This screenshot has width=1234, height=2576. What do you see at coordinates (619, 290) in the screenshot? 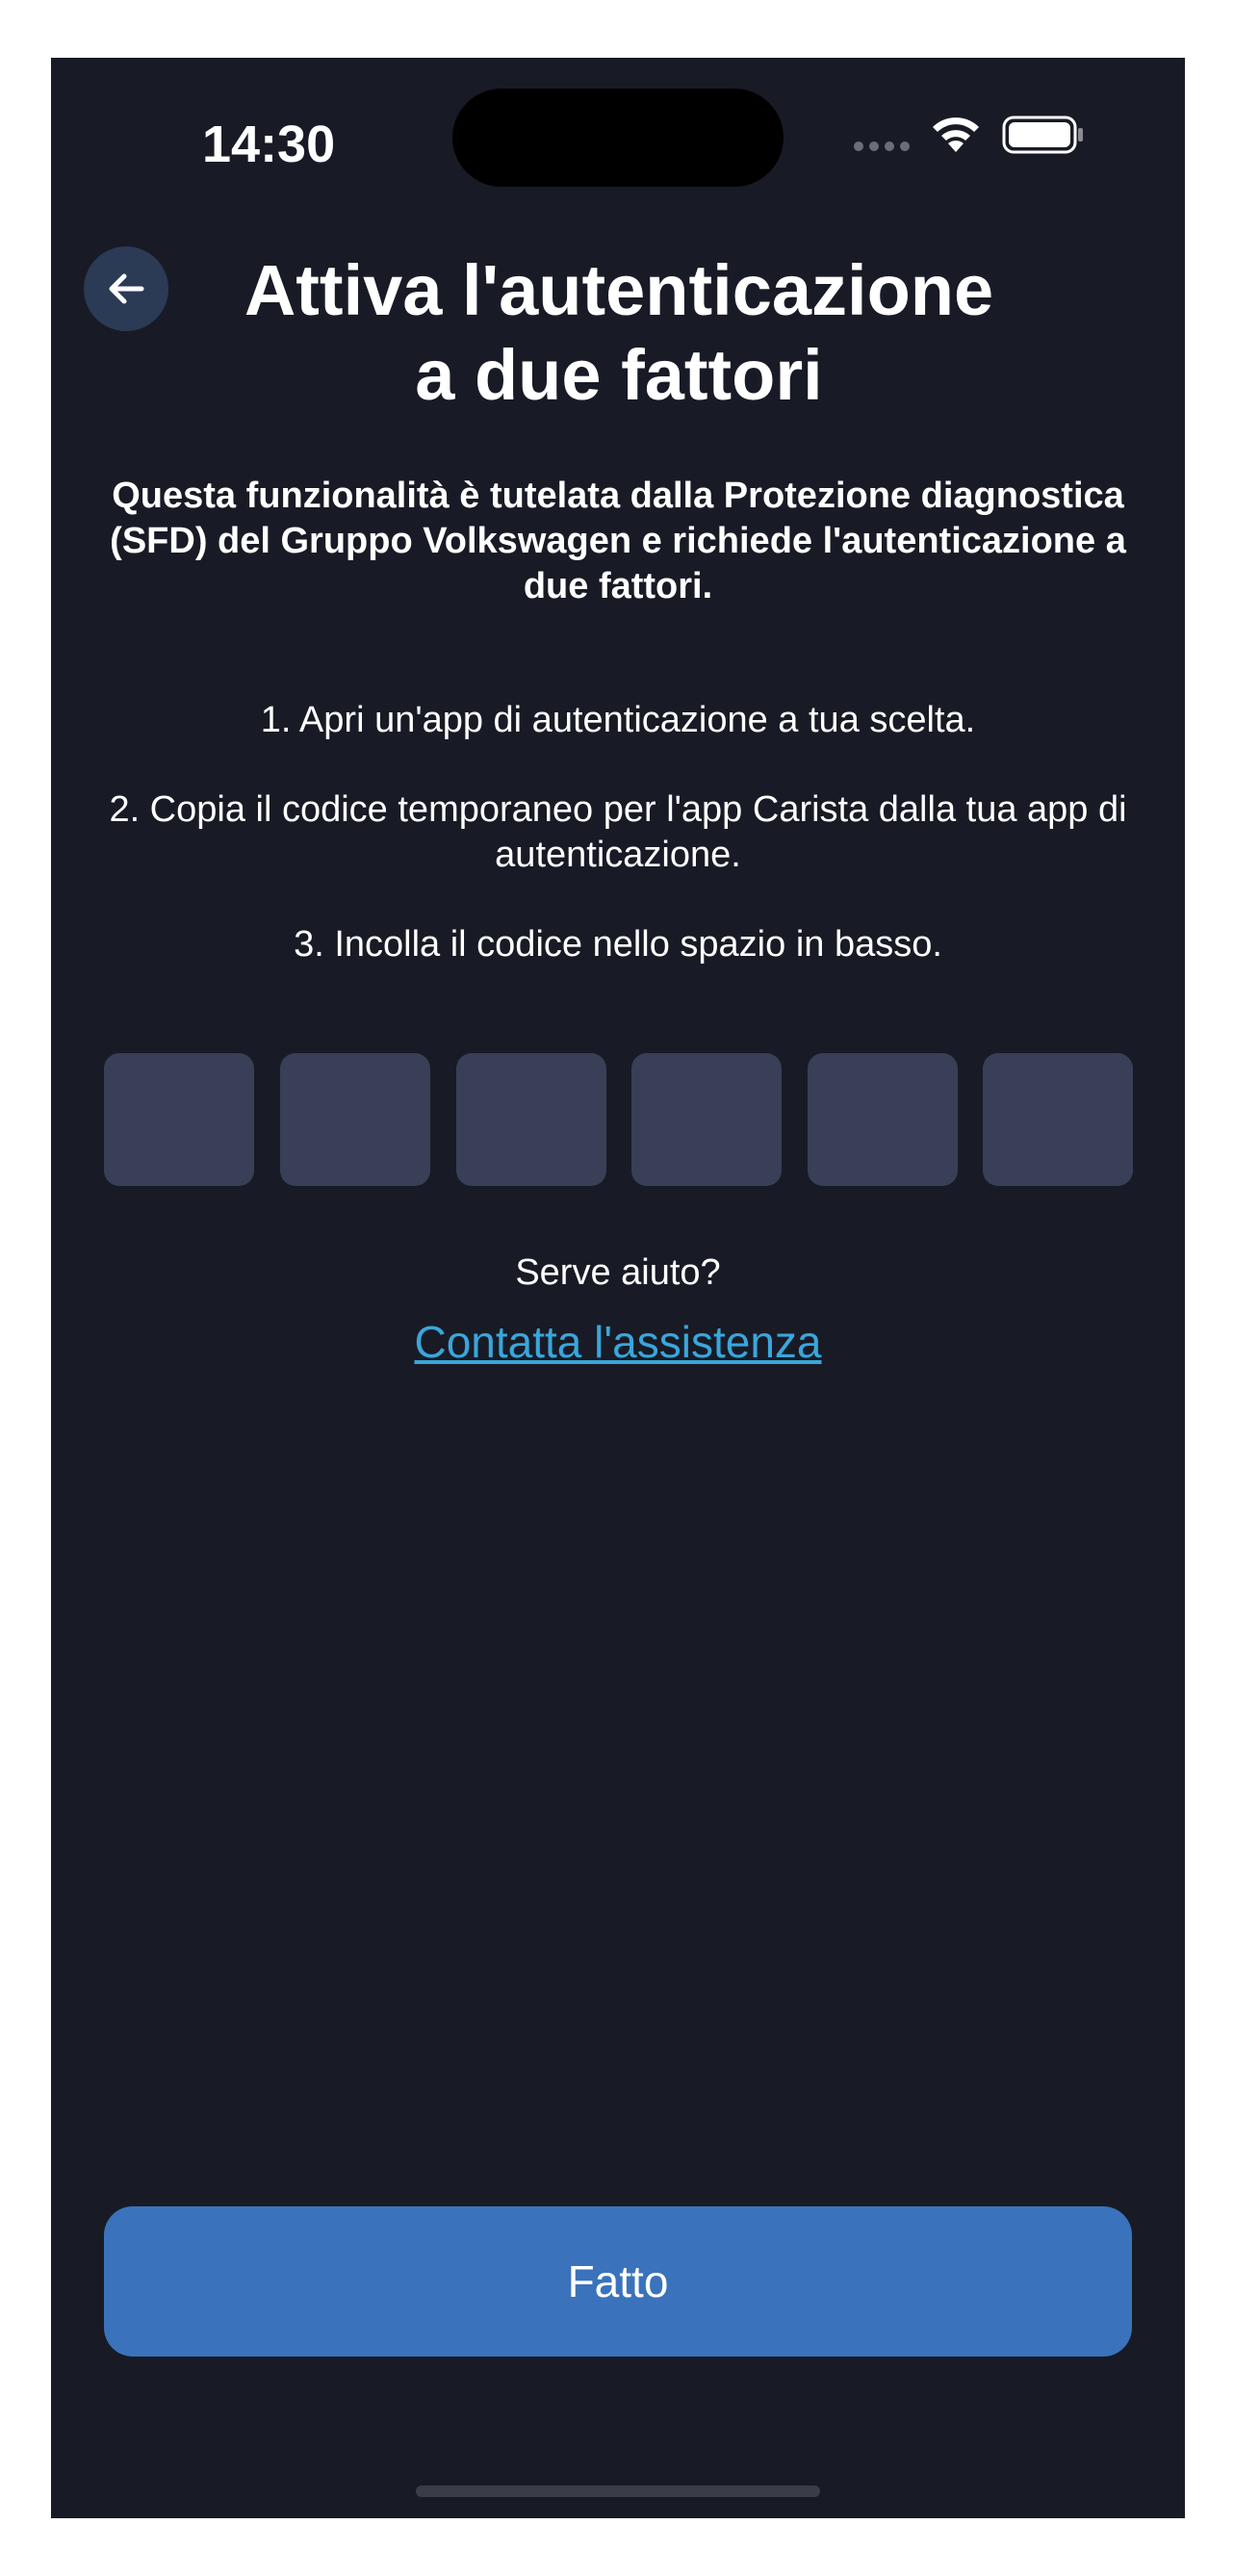
I see `page-title-line-1: Attiva l'autenticazione` at bounding box center [619, 290].